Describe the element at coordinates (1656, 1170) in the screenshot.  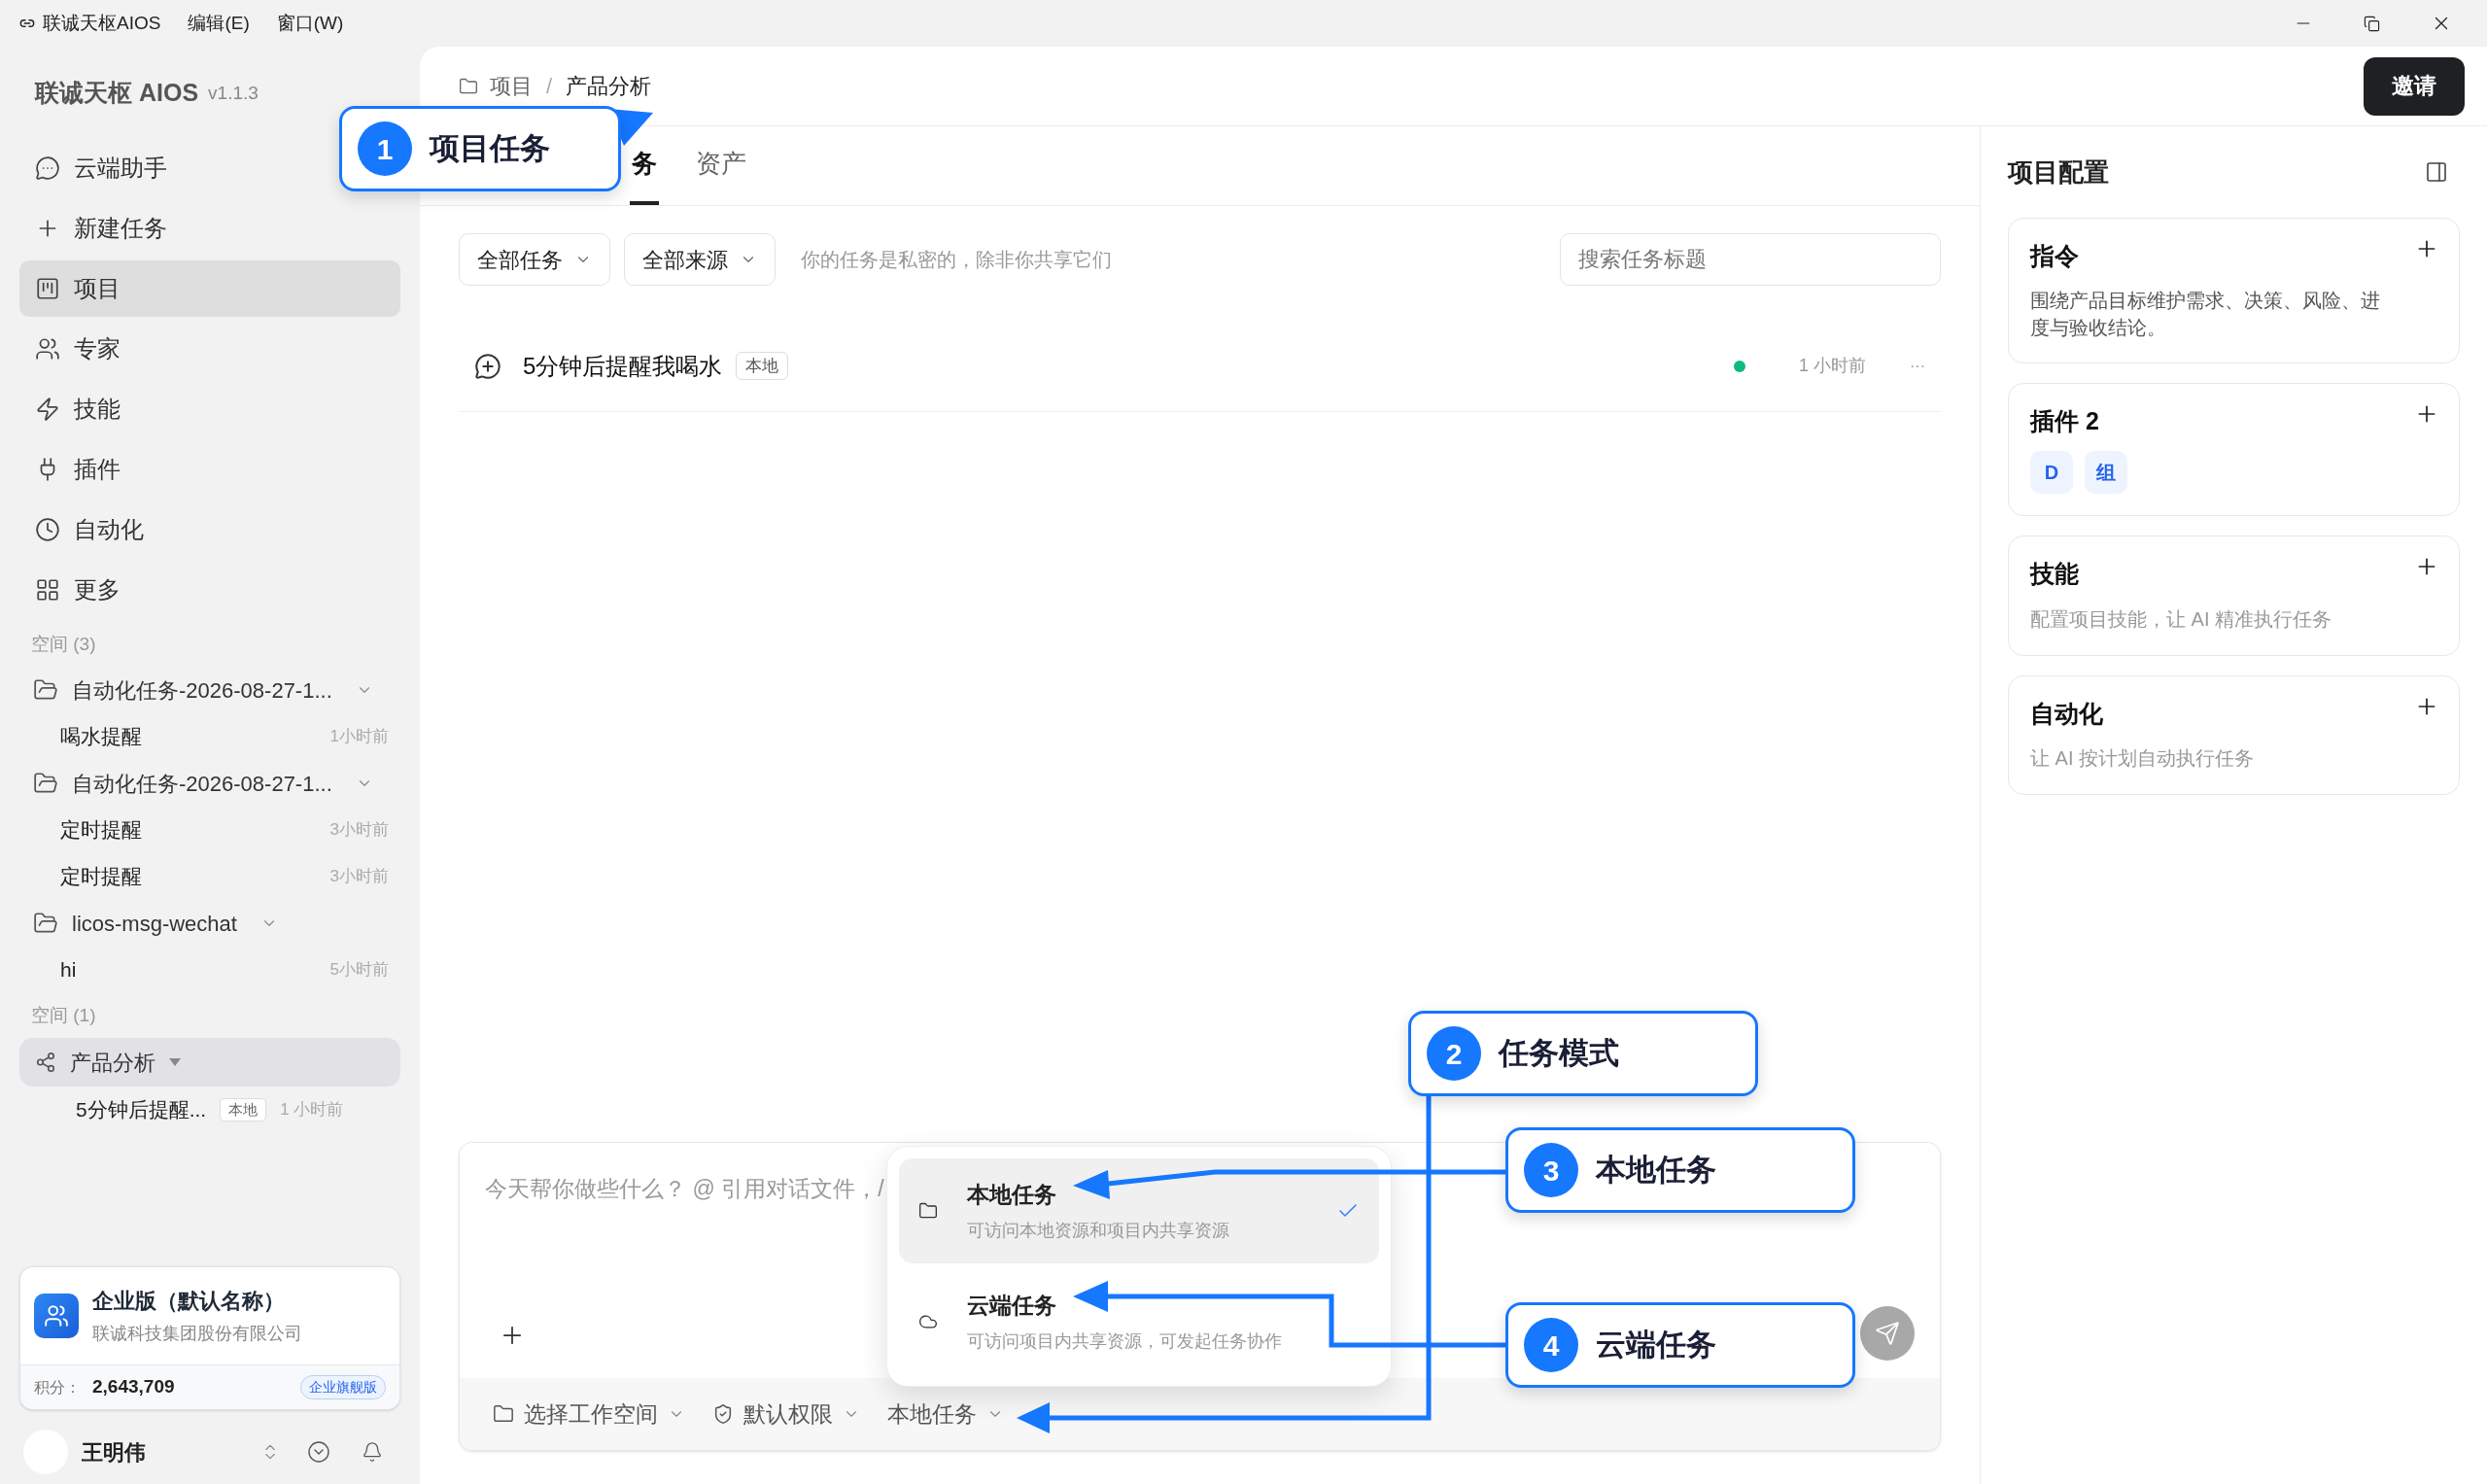
I see `callout-label: 本地任务` at that location.